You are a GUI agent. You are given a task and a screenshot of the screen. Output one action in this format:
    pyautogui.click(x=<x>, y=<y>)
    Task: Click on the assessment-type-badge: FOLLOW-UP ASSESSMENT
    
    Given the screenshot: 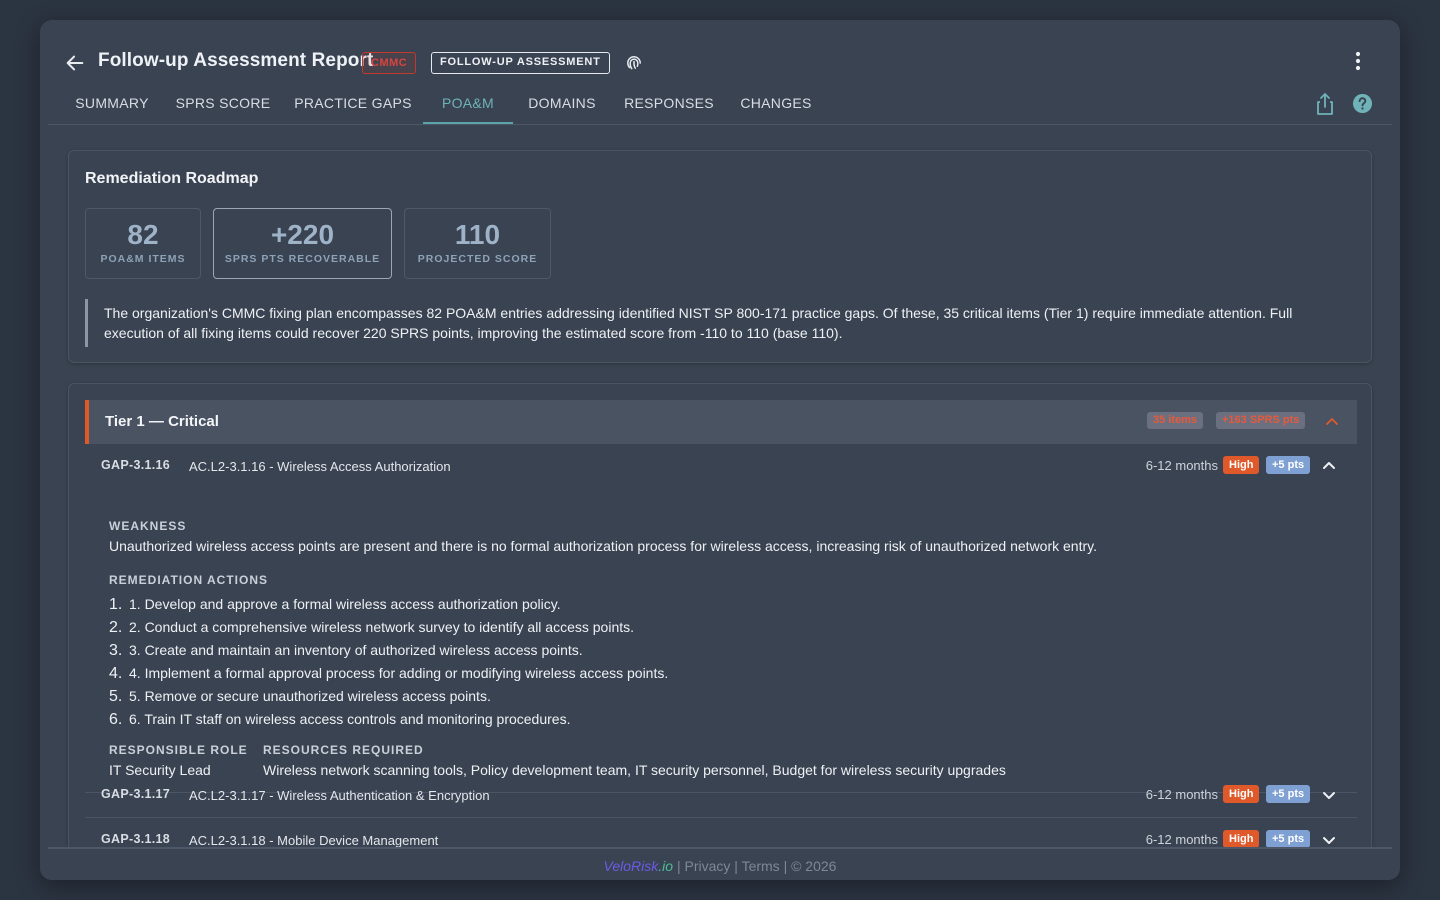 What is the action you would take?
    pyautogui.click(x=520, y=63)
    